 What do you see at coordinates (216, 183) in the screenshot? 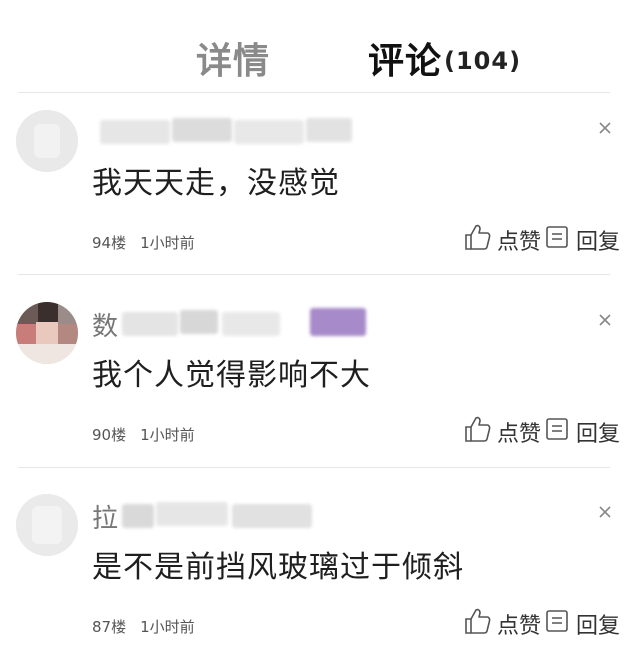
I see `comment-text: 我天天走，没感觉` at bounding box center [216, 183].